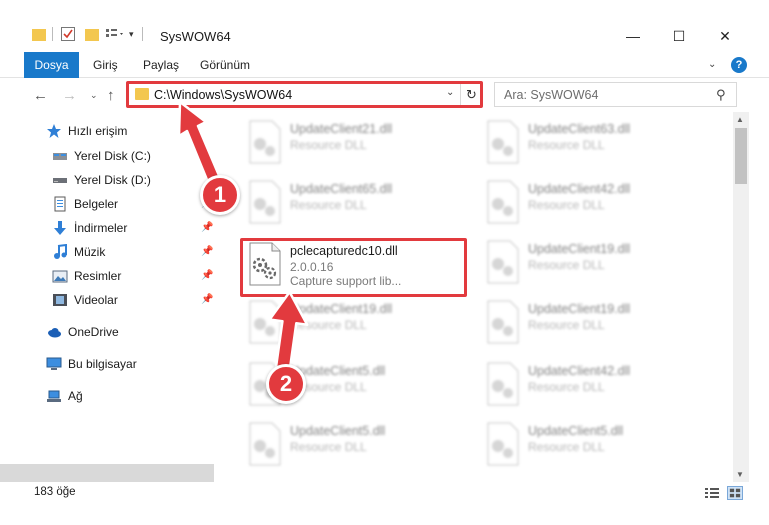 The height and width of the screenshot is (525, 769). I want to click on sidebar-item-label: Yerel Disk (C:), so click(112, 156).